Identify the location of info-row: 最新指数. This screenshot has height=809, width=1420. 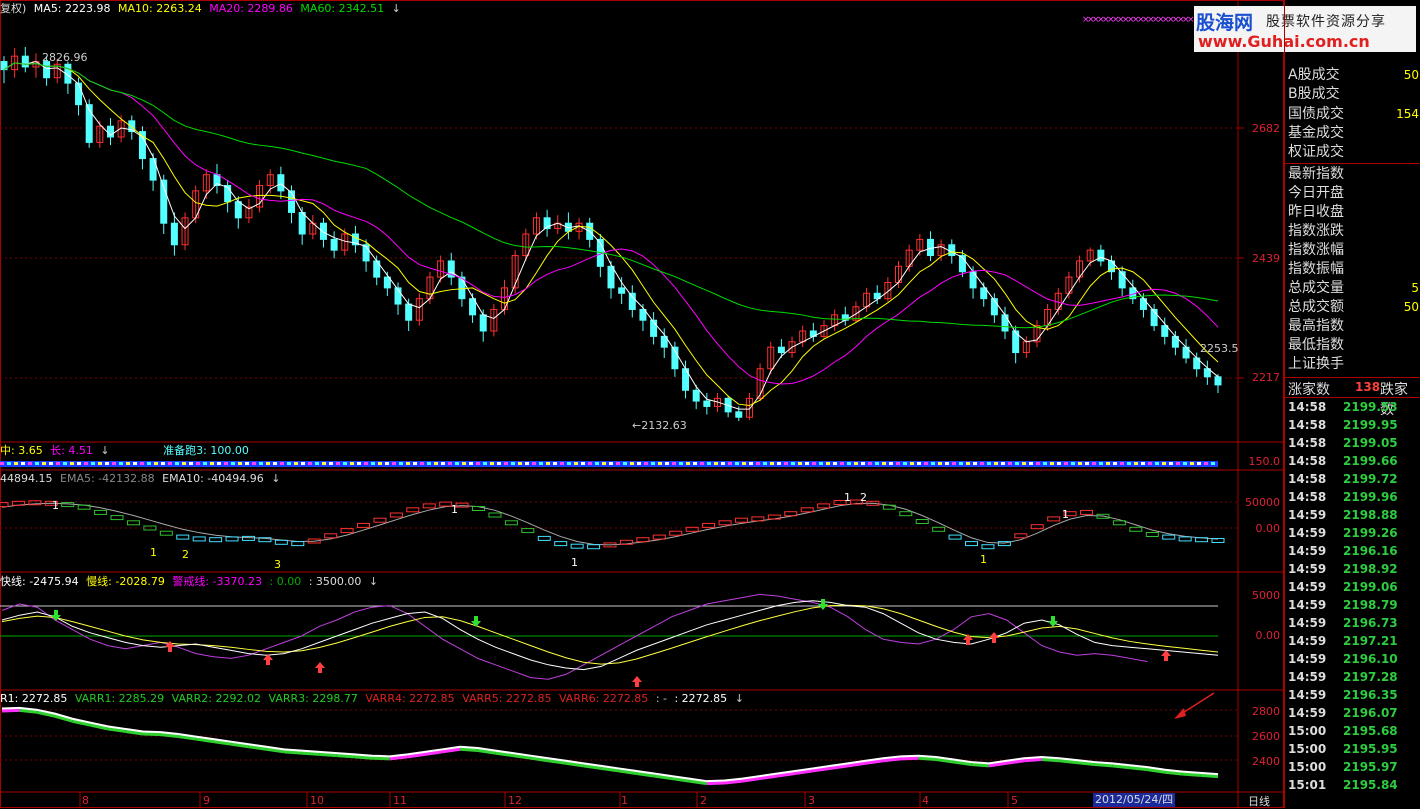
(1352, 174).